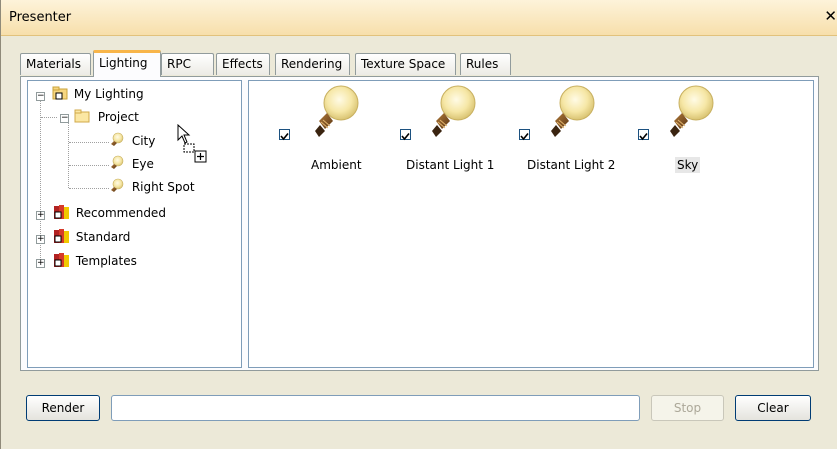 The height and width of the screenshot is (449, 837). What do you see at coordinates (485, 64) in the screenshot?
I see `tab-rules: Rules` at bounding box center [485, 64].